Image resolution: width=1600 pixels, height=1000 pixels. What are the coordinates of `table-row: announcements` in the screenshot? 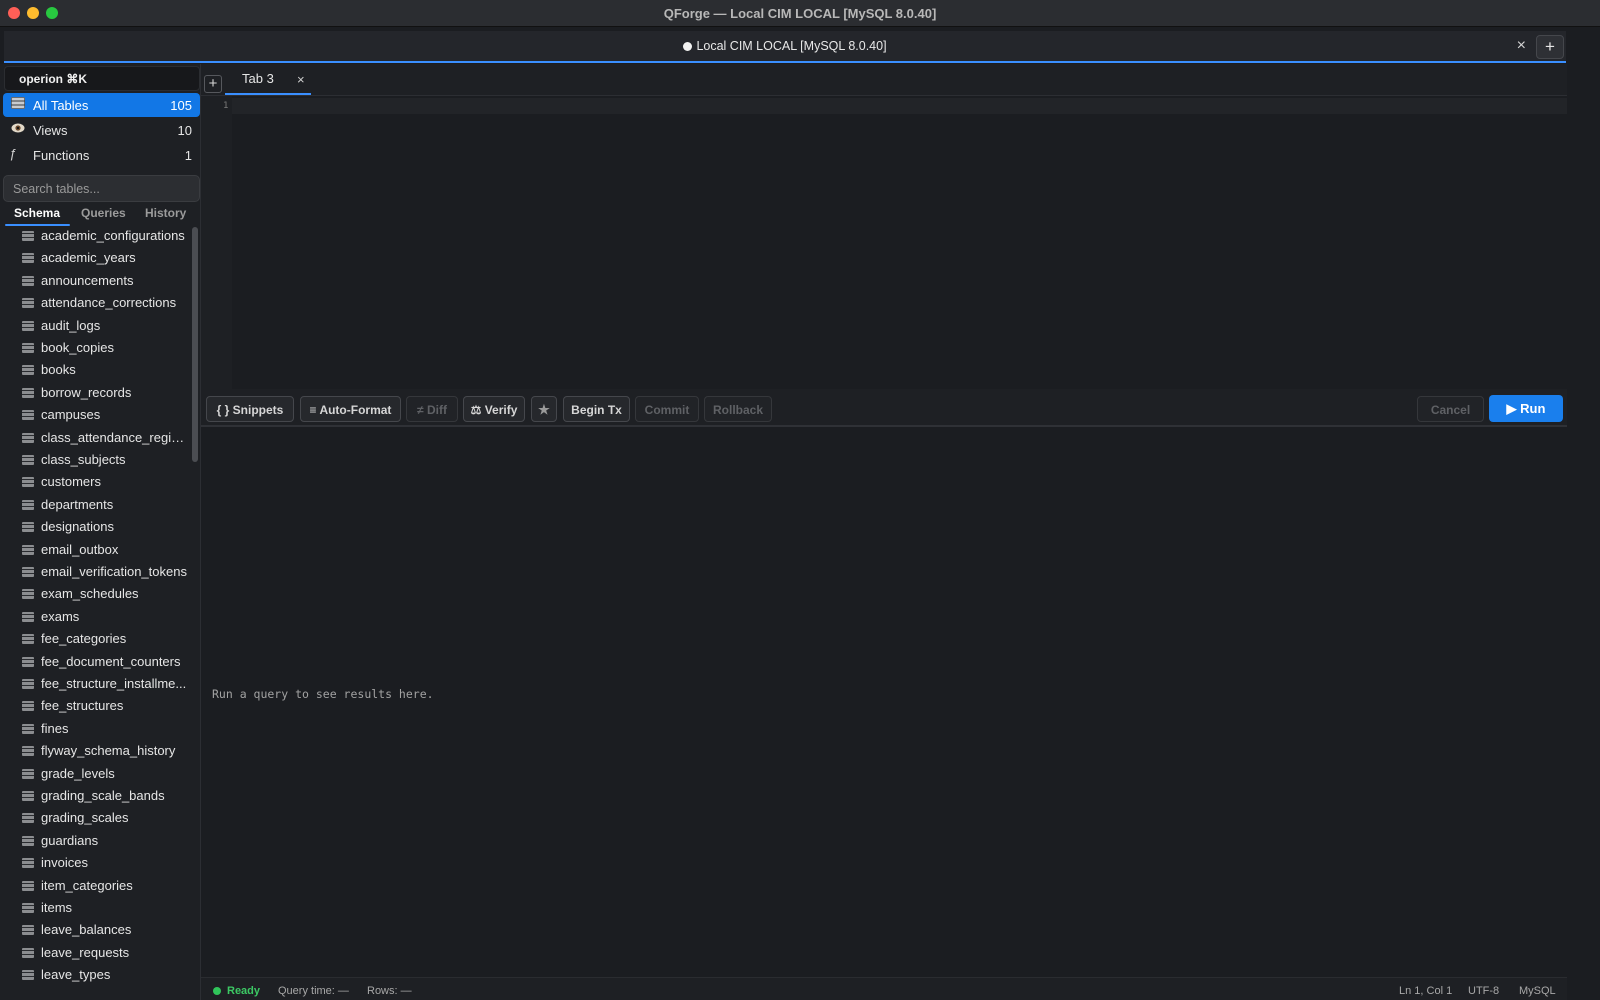 It's located at (95, 281).